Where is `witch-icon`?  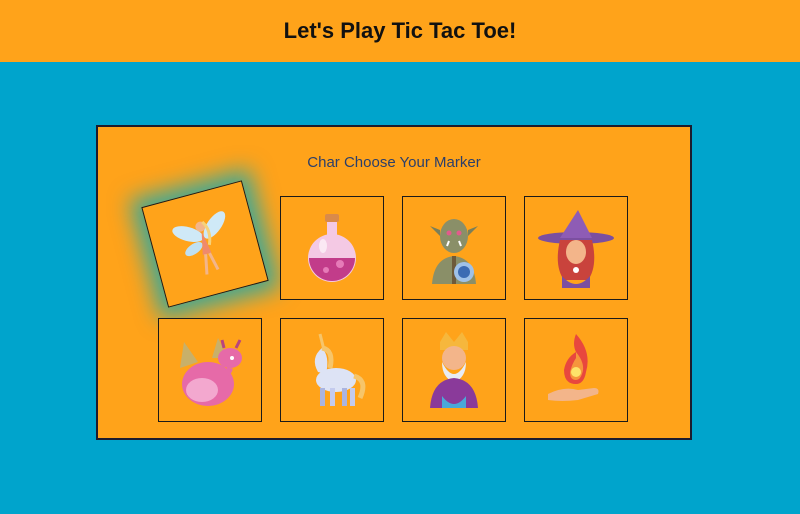 witch-icon is located at coordinates (576, 249).